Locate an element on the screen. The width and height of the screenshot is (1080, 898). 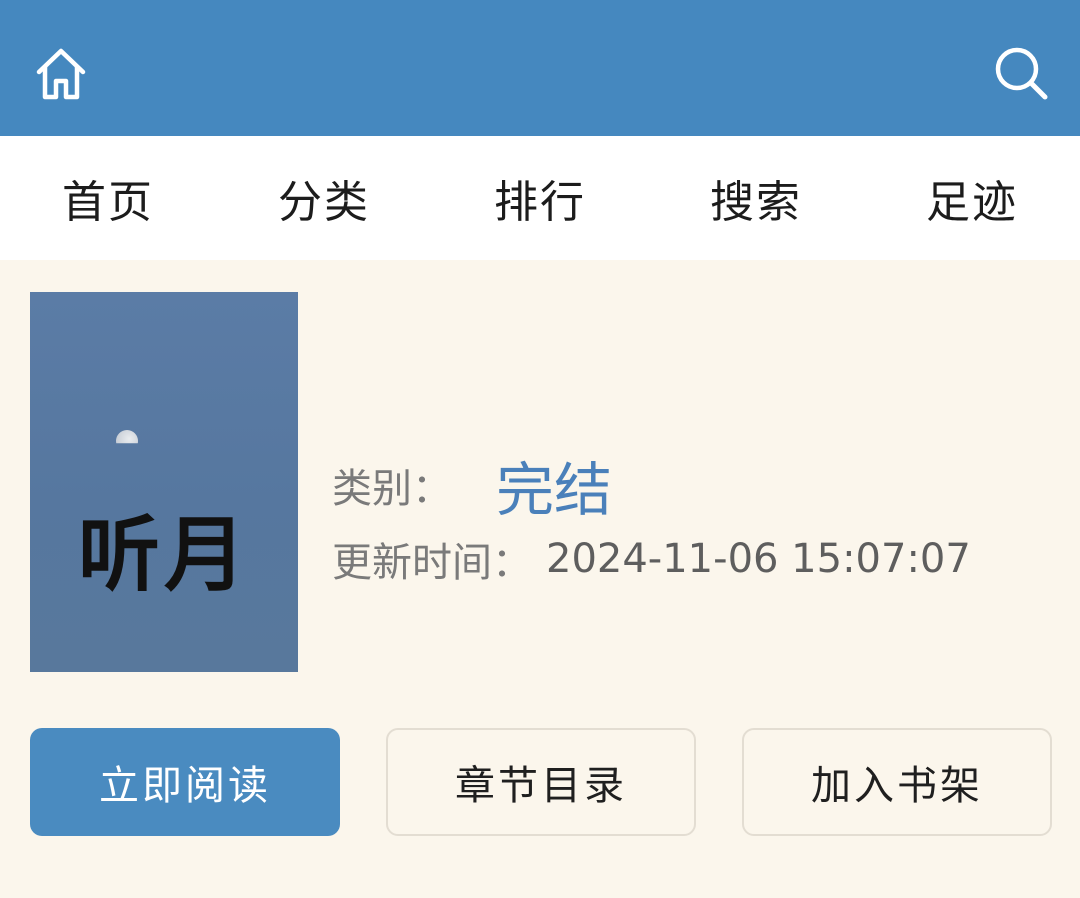
chapter-list-button: 章节目录 is located at coordinates (541, 782).